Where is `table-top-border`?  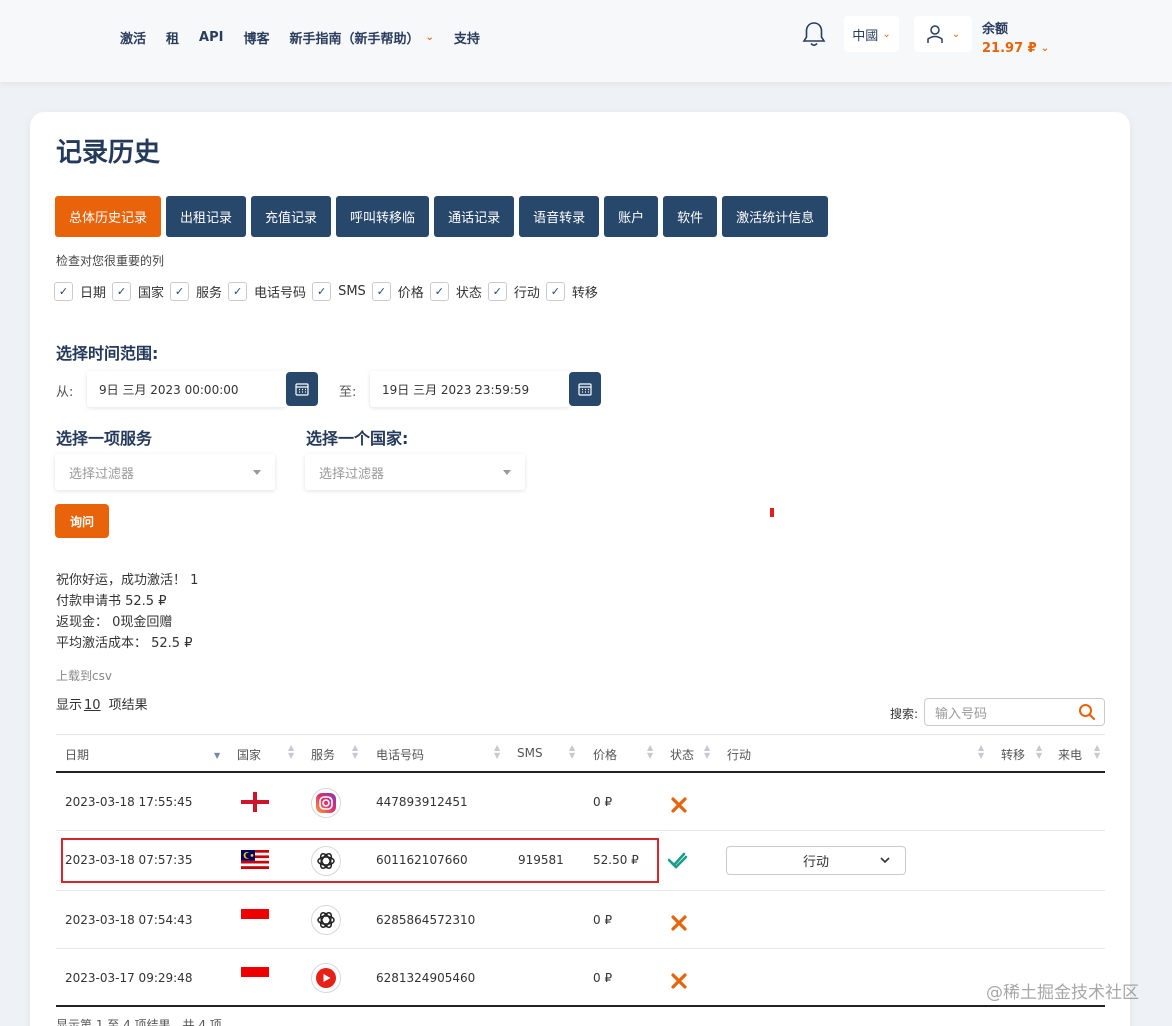 table-top-border is located at coordinates (580, 734).